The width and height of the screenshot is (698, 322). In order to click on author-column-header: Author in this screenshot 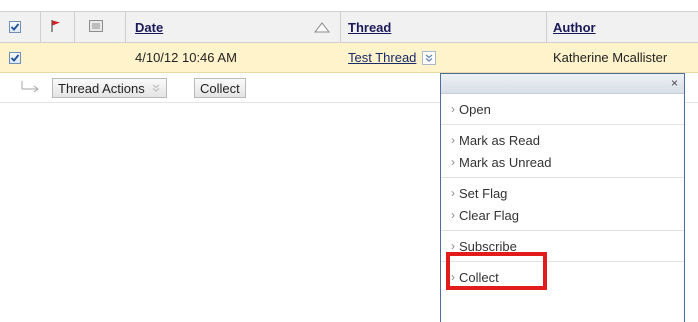, I will do `click(574, 27)`.